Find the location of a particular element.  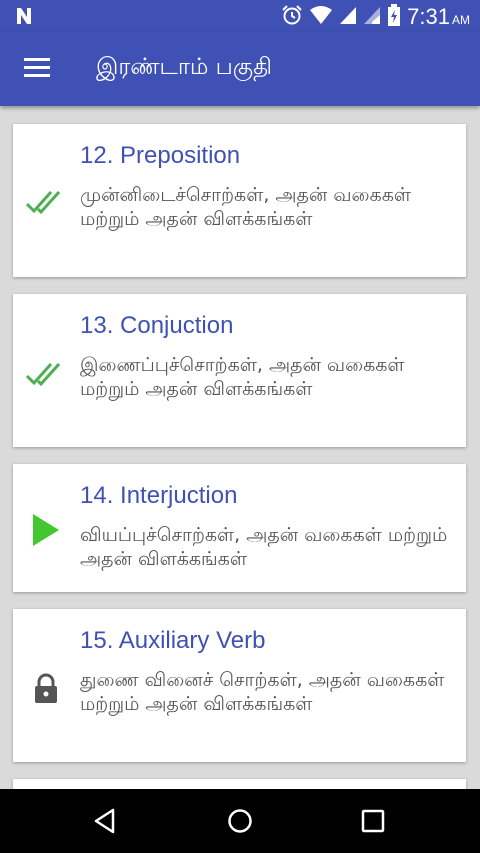

menu-button is located at coordinates (36, 69).